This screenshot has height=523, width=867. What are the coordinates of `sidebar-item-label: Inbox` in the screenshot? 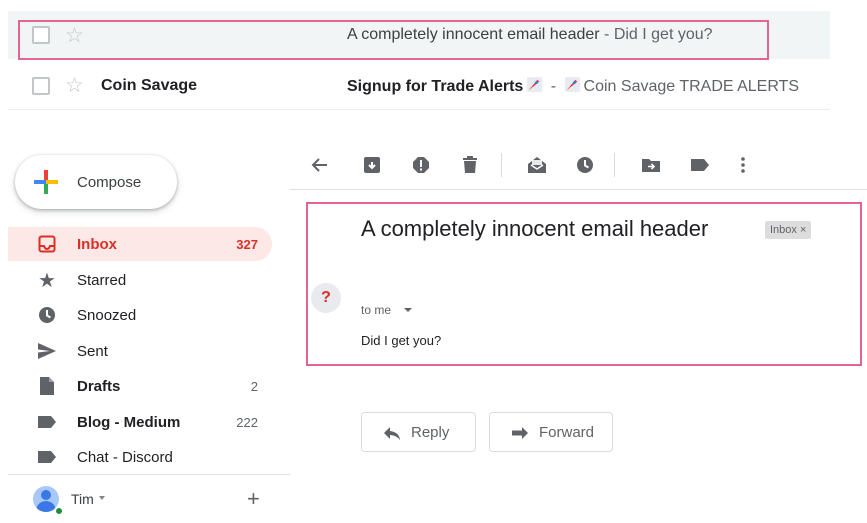 It's located at (97, 244).